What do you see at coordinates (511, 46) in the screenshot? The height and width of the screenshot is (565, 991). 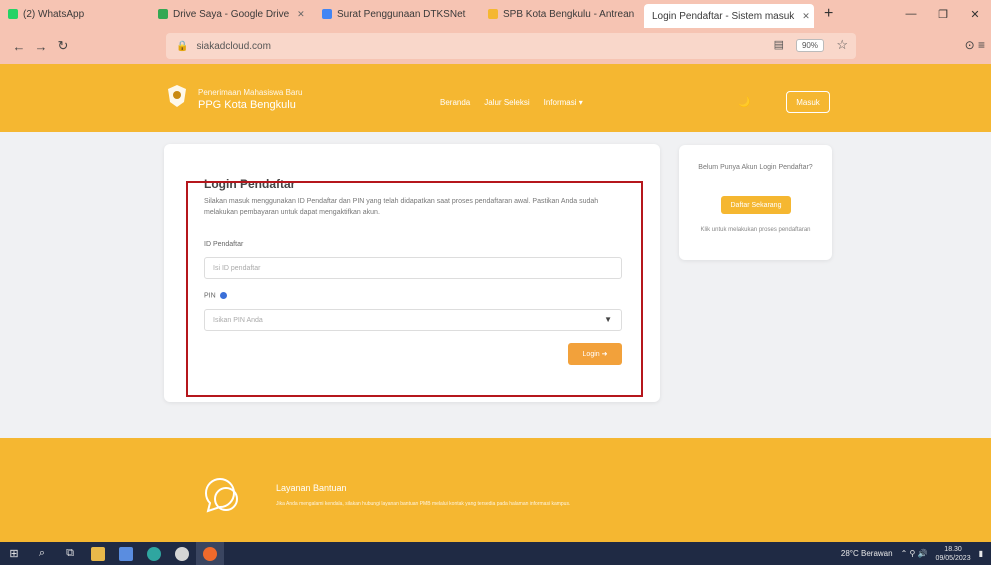 I see `address-bar: 🔒 siakadcloud.com ▤ 90% ☆` at bounding box center [511, 46].